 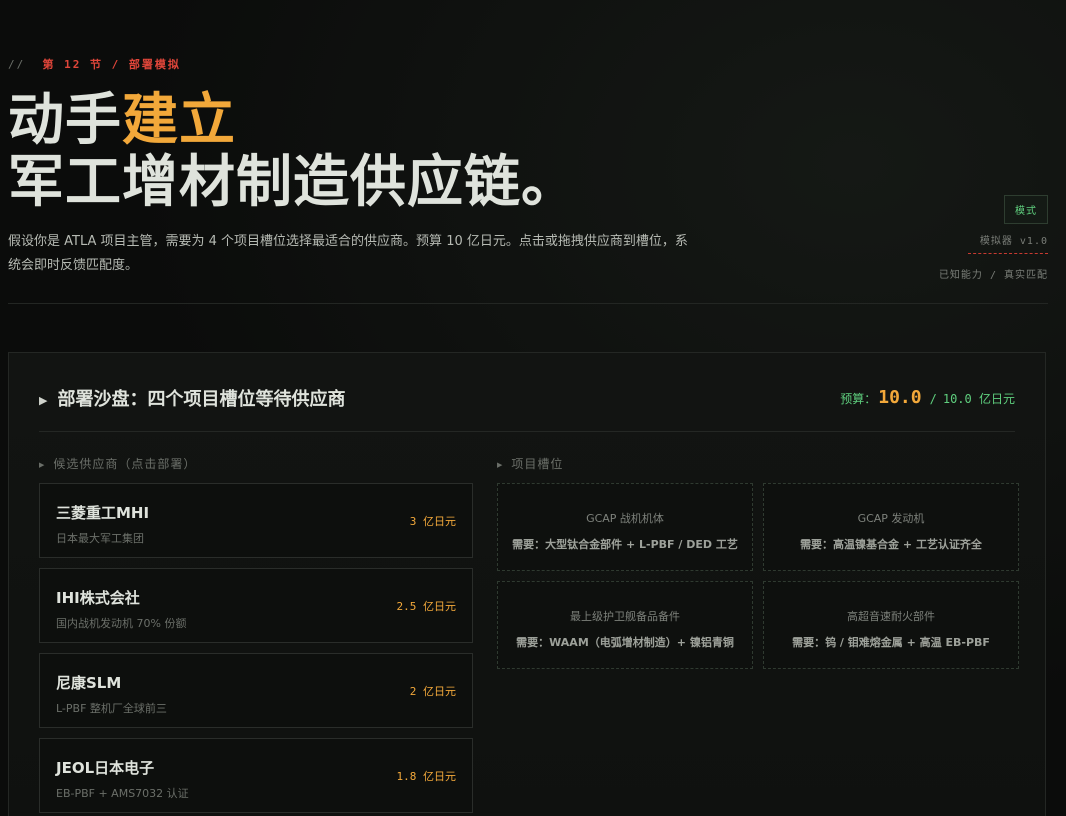 I want to click on slot-requirement: 需要：钨 / 钼难熔金属 + 高温 EB-PBF, so click(x=891, y=642).